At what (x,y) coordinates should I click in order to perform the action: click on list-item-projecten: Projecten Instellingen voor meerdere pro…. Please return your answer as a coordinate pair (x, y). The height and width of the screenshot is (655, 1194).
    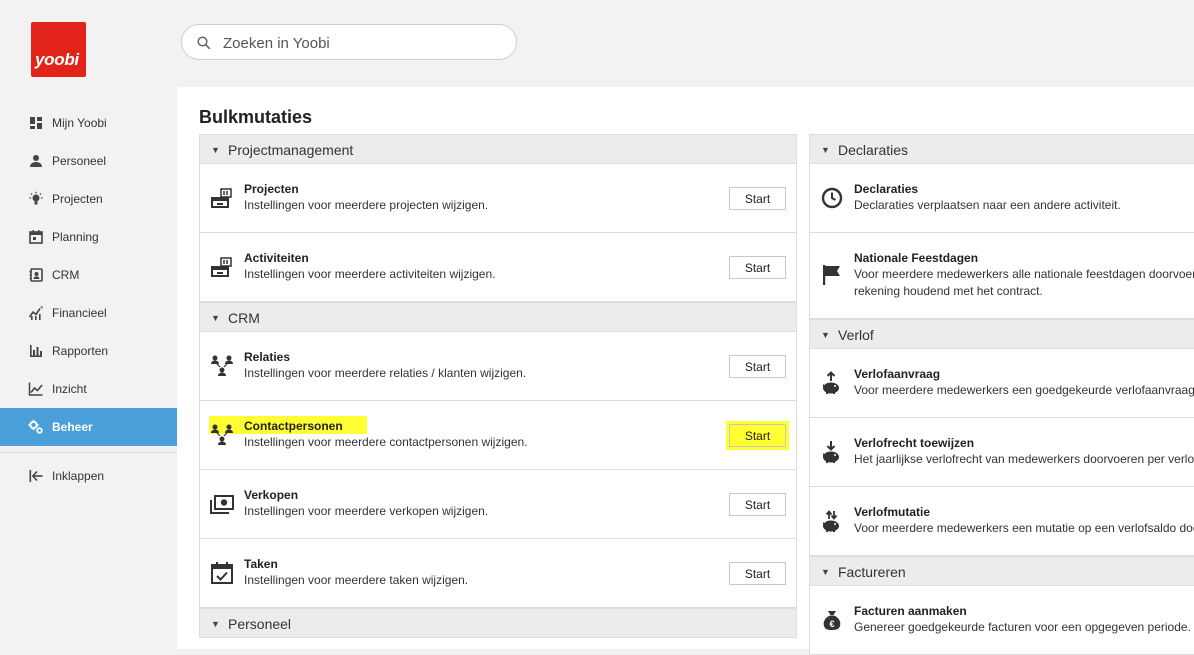
    Looking at the image, I should click on (498, 198).